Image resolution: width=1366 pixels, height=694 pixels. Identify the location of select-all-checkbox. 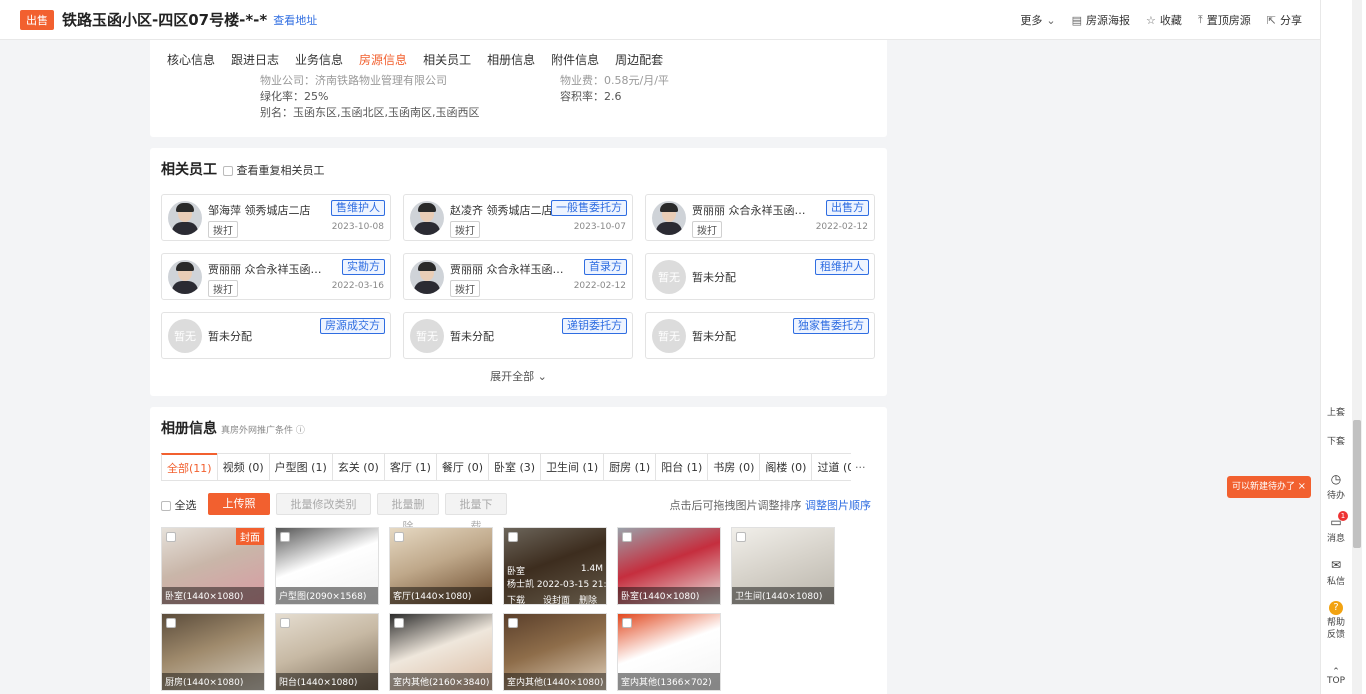
(166, 506).